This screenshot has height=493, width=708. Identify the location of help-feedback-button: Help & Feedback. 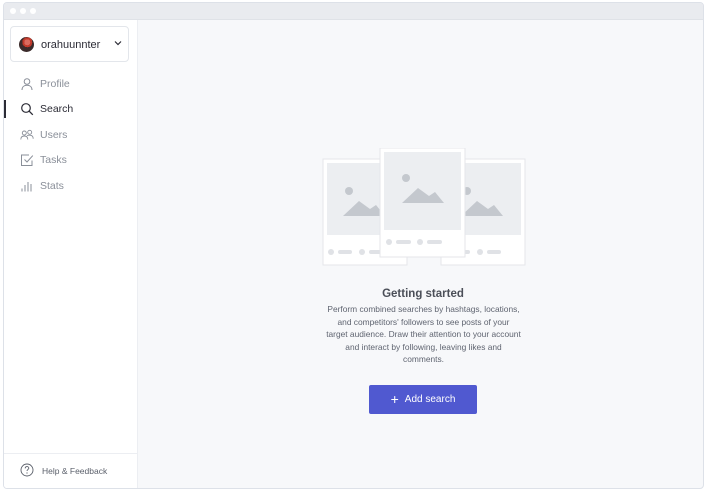
(70, 470).